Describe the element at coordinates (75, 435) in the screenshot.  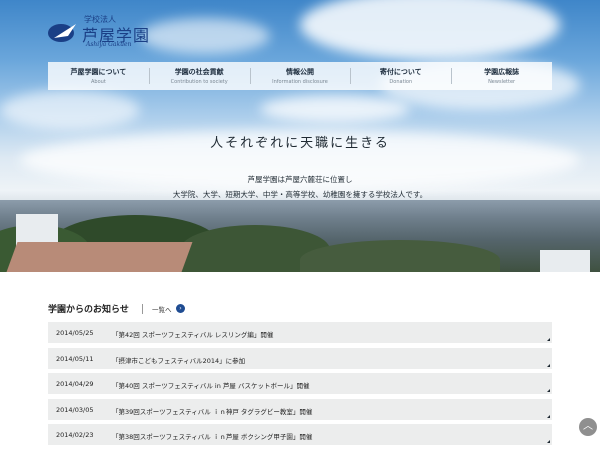
I see `news-date: 2014/02/23` at that location.